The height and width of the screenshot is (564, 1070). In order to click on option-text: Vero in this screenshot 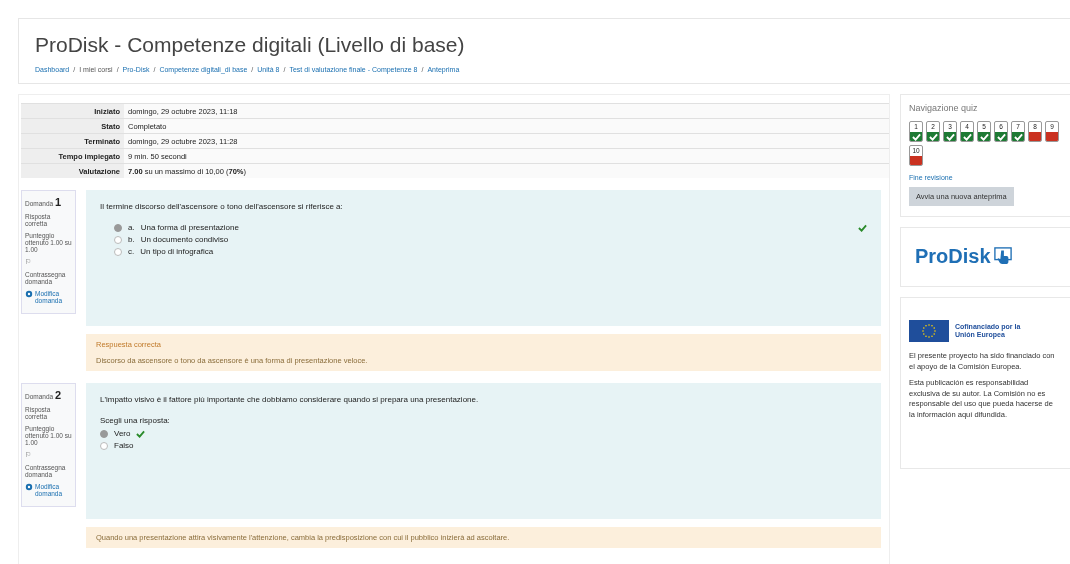, I will do `click(122, 433)`.